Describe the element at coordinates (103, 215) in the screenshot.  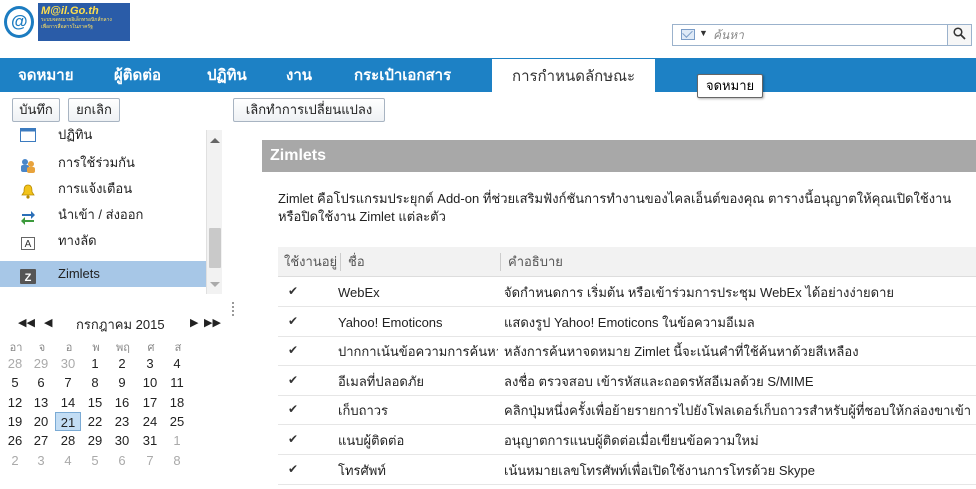
I see `sidebar-item-import-export: นำเข้า / ส่งออก` at that location.